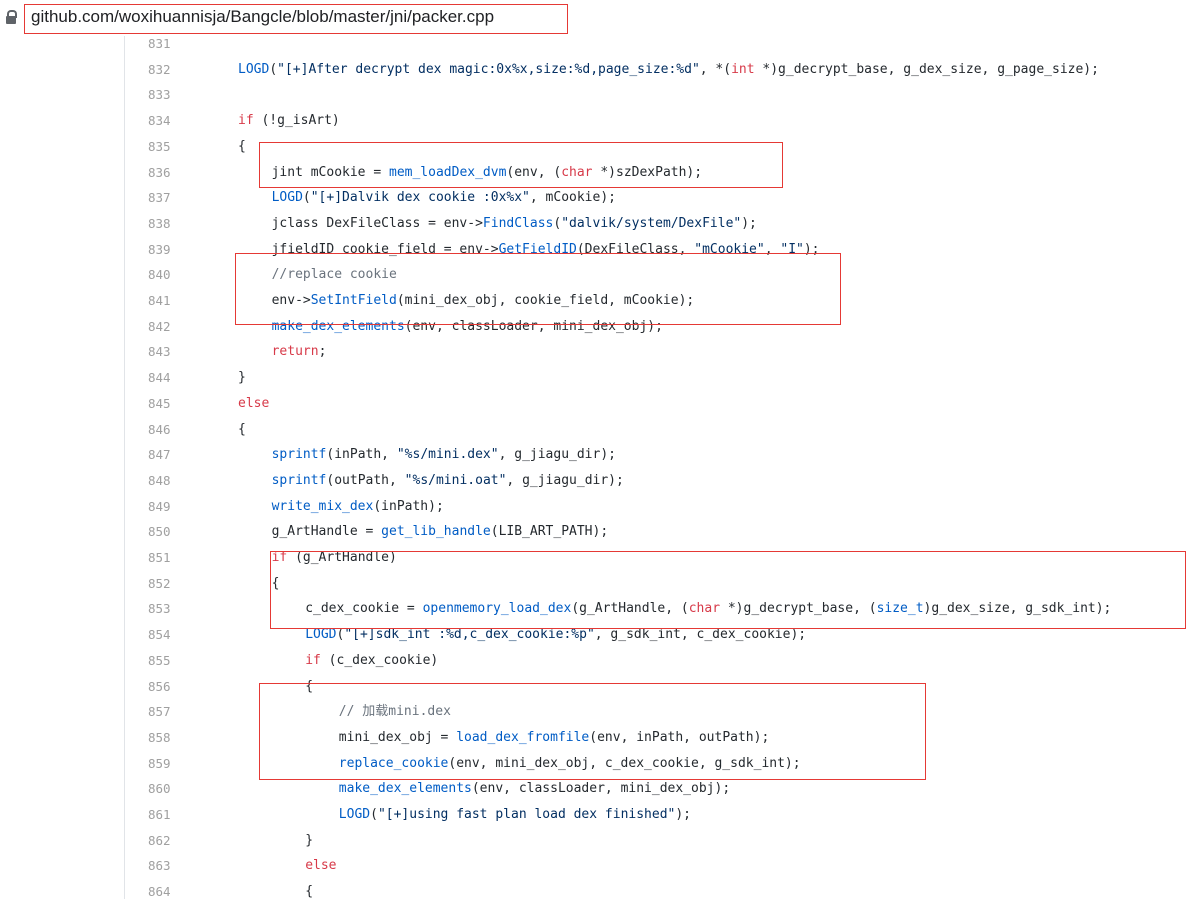  What do you see at coordinates (159, 738) in the screenshot?
I see `line-number: 858` at bounding box center [159, 738].